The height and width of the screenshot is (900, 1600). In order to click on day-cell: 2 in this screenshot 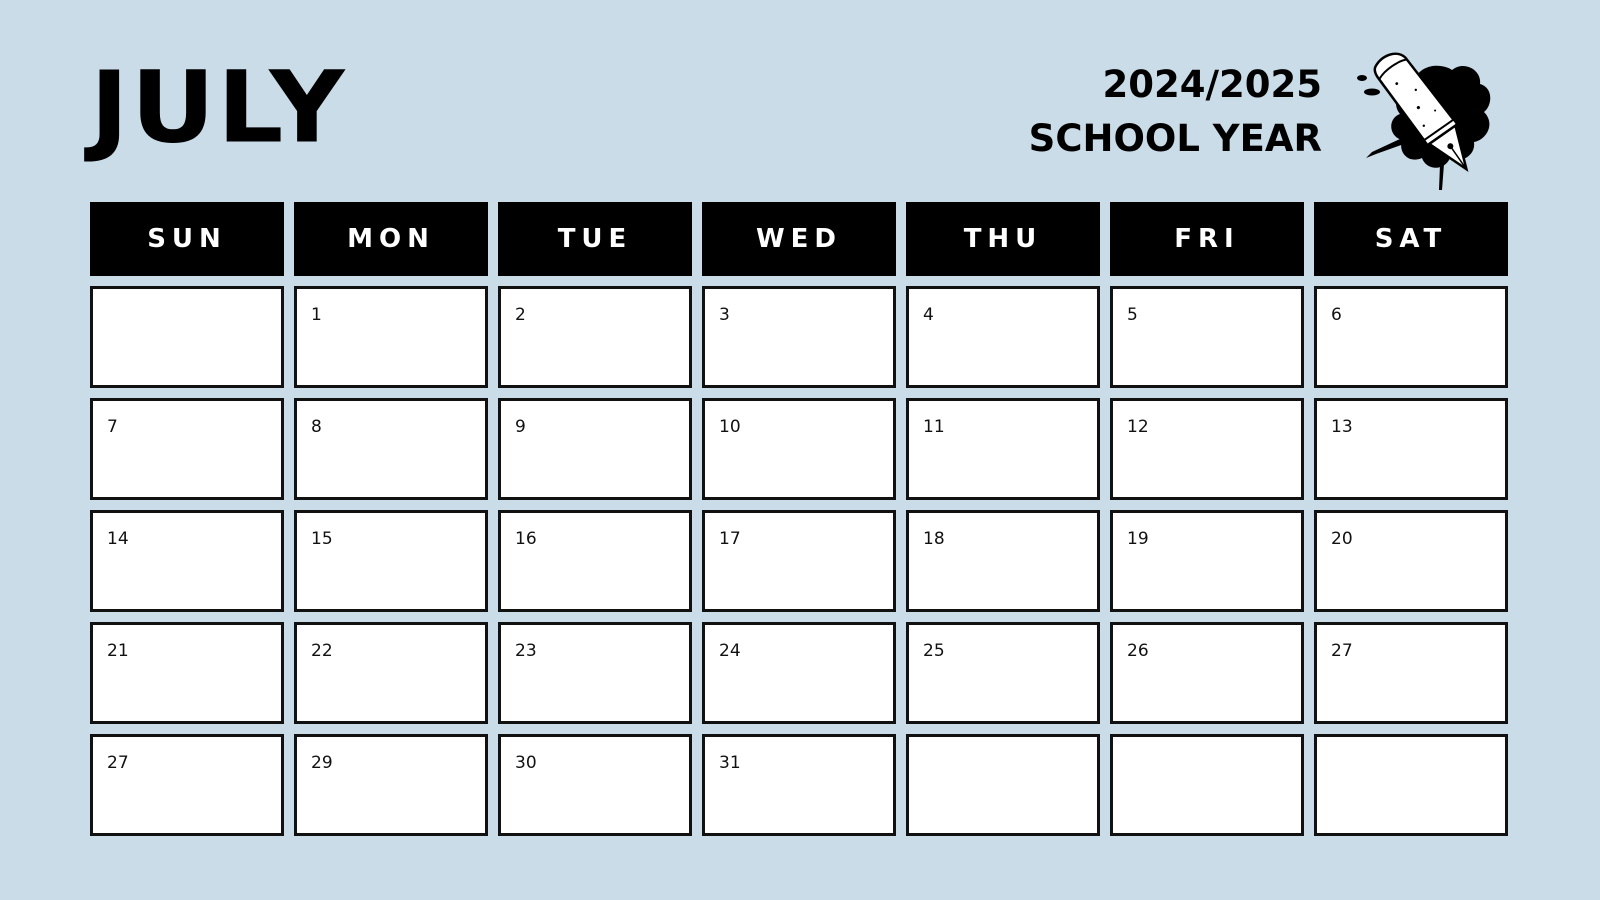, I will do `click(595, 337)`.